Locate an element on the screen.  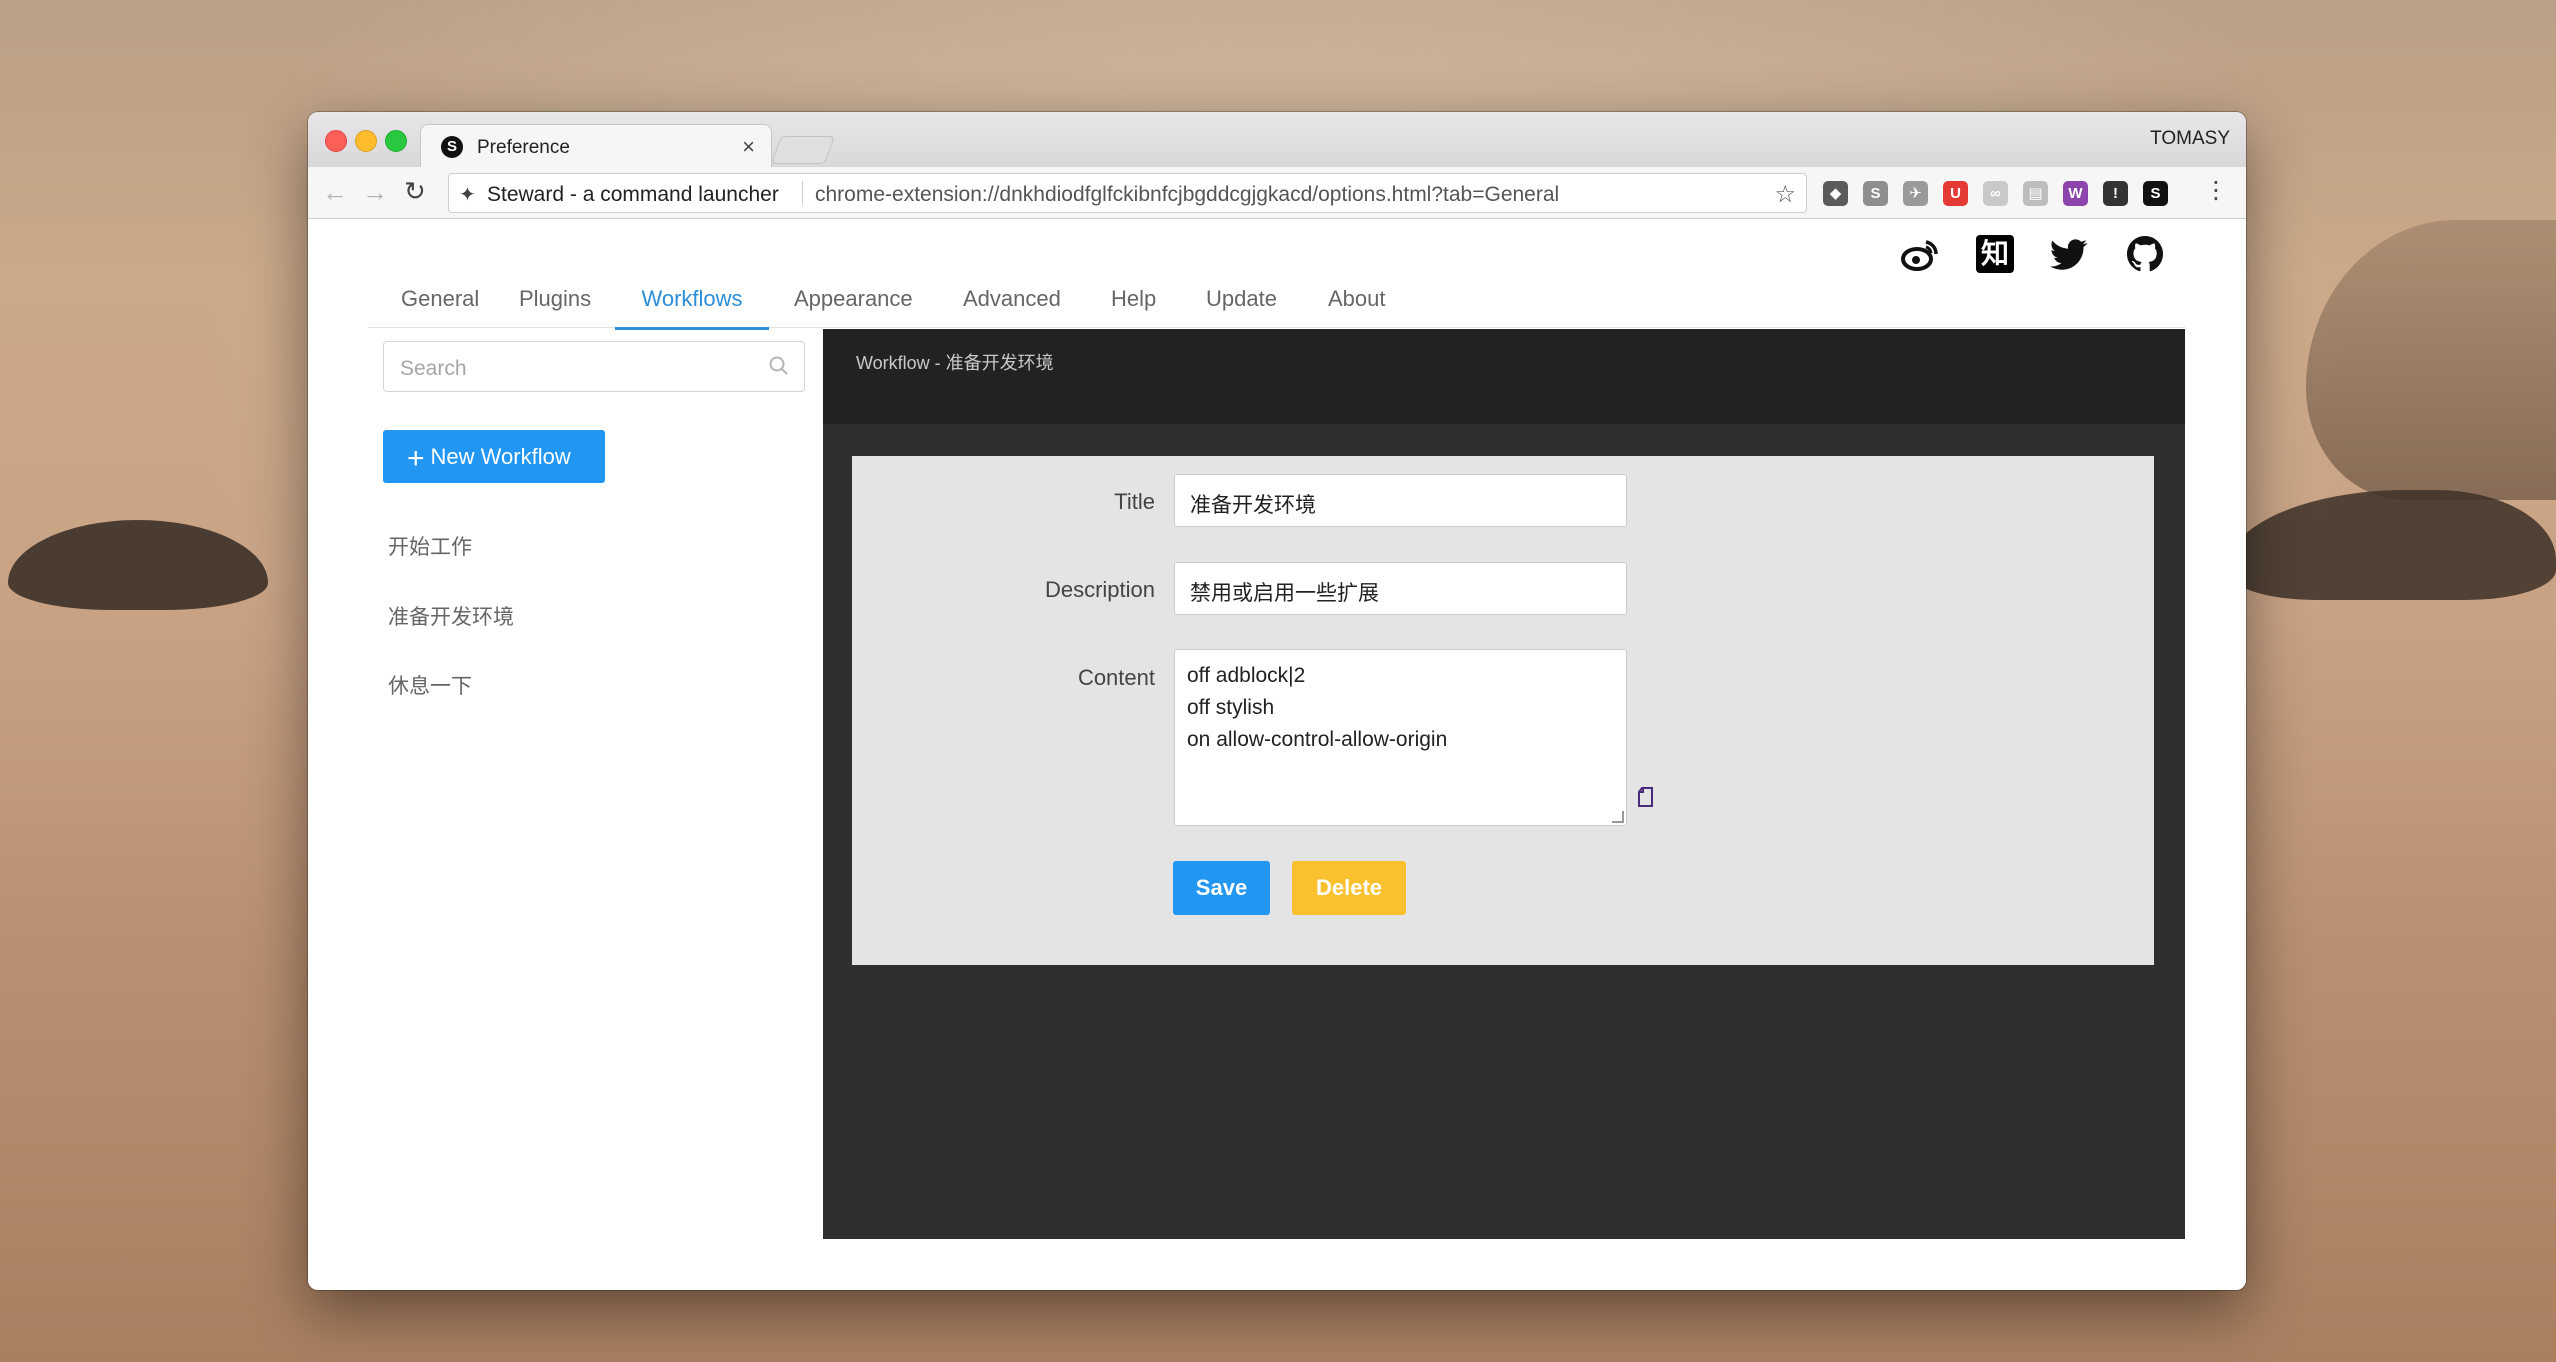
tab-general: General is located at coordinates (440, 303).